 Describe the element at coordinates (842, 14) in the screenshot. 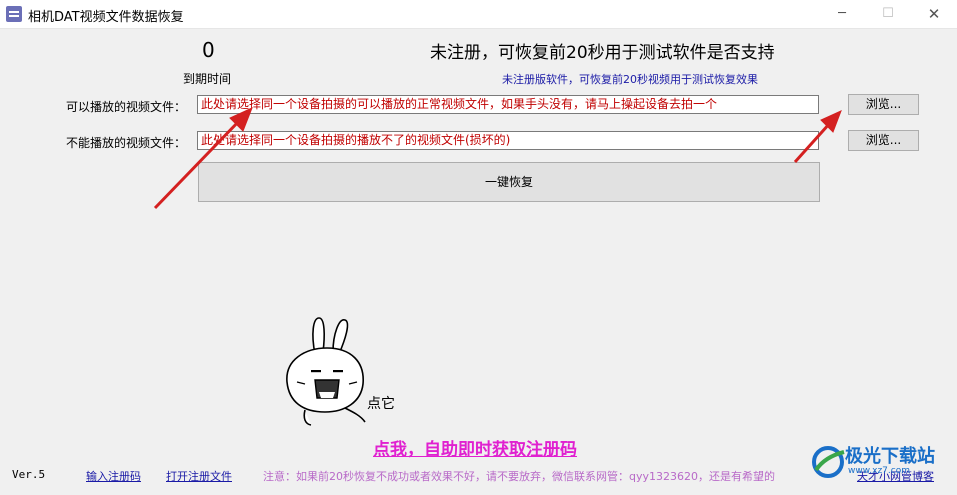

I see `minimize-button: ─` at that location.